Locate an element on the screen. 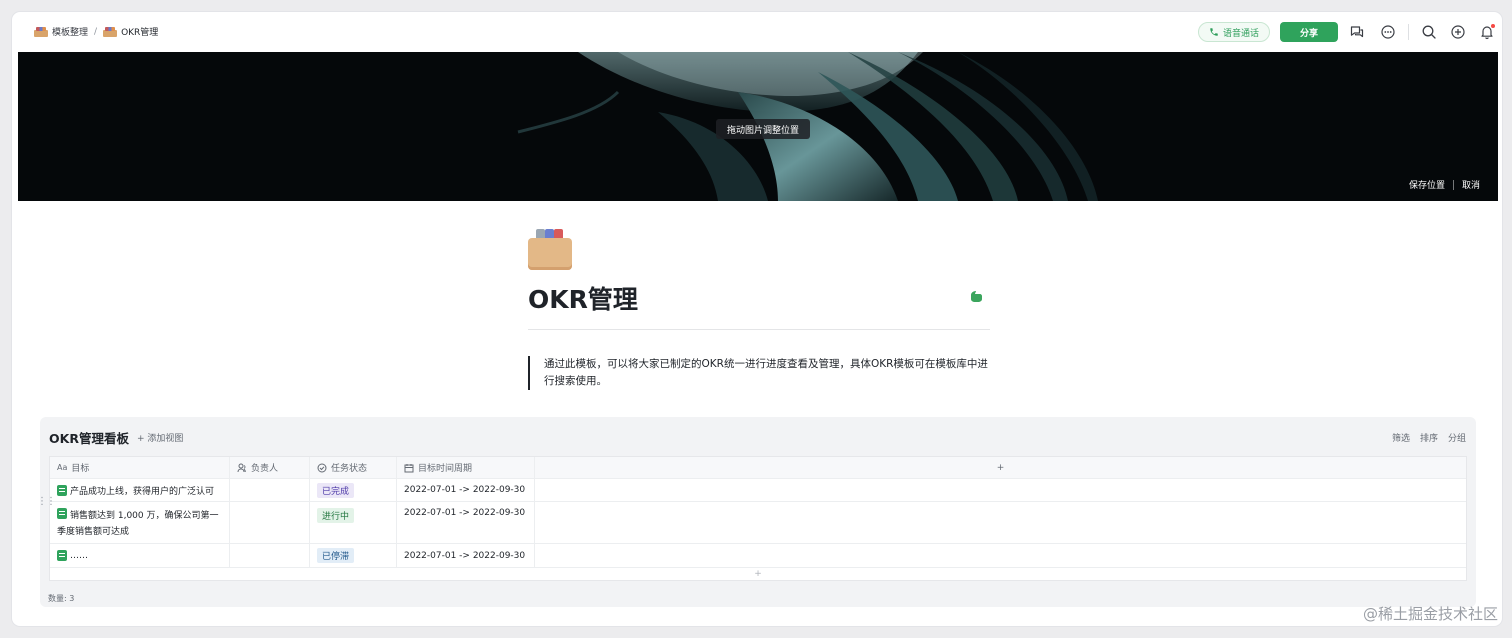 This screenshot has height=638, width=1512. board-toolbar: 筛选 排序 分组 is located at coordinates (1429, 437).